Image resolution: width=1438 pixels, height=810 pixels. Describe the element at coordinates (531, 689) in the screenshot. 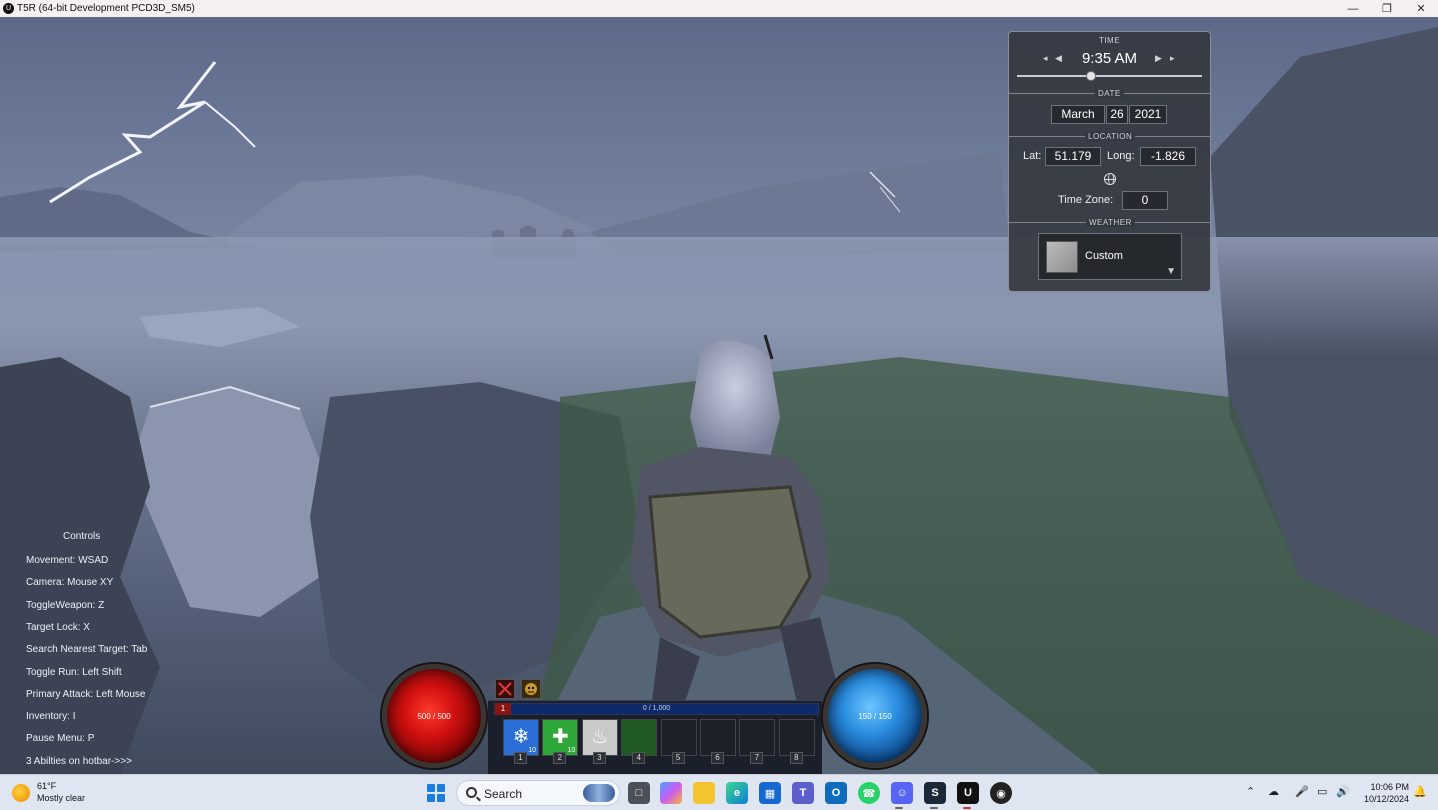

I see `demon-face-icon` at that location.